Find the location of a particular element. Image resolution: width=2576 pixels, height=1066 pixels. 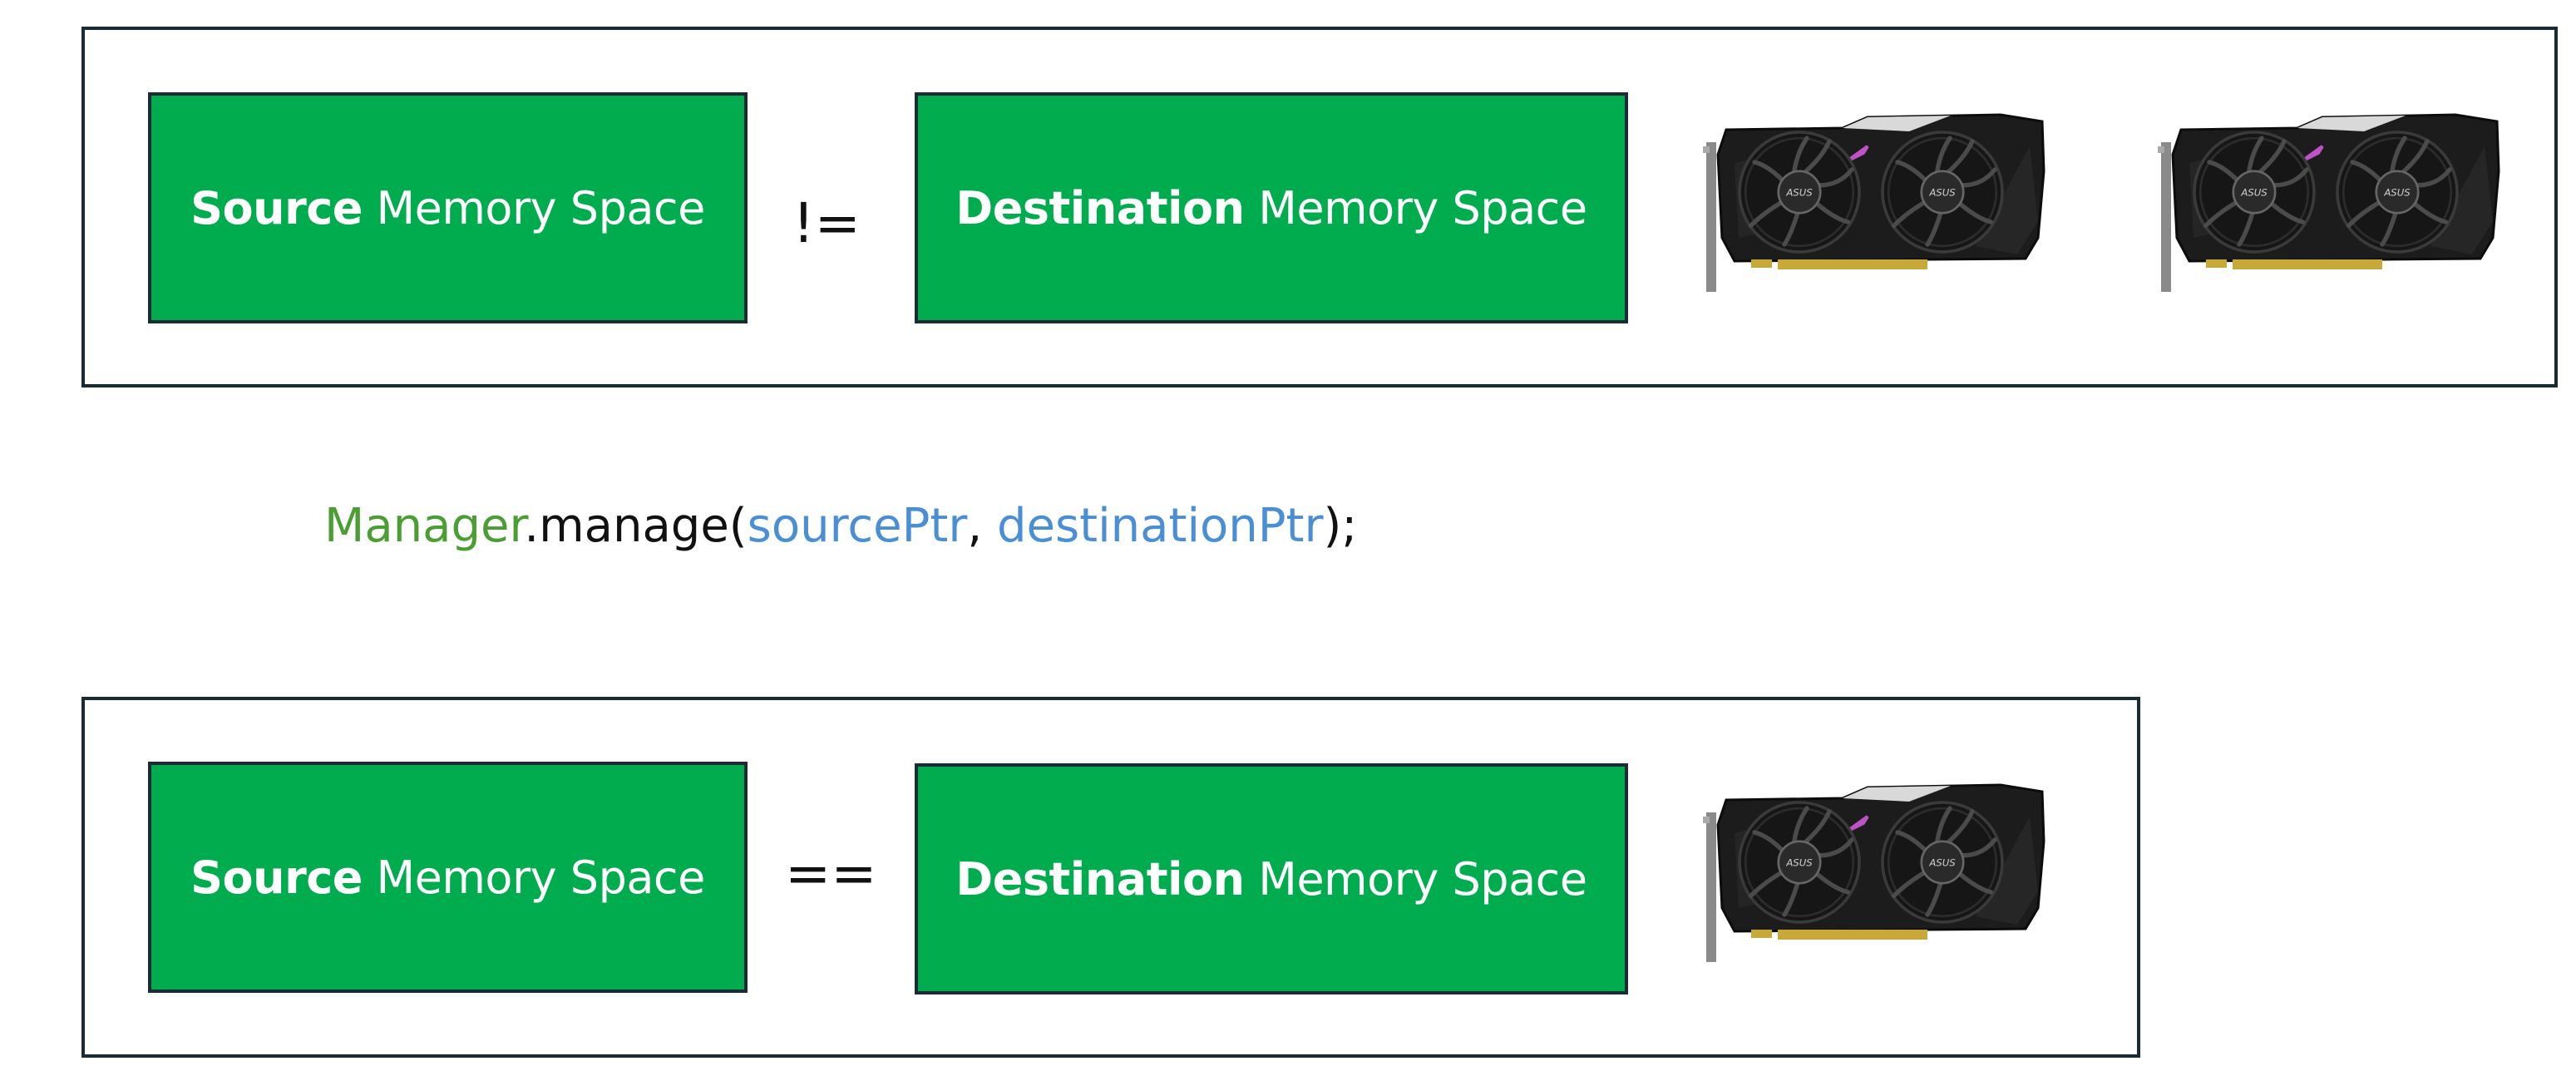

code-arg-destination: destinationPtr is located at coordinates (1160, 526).